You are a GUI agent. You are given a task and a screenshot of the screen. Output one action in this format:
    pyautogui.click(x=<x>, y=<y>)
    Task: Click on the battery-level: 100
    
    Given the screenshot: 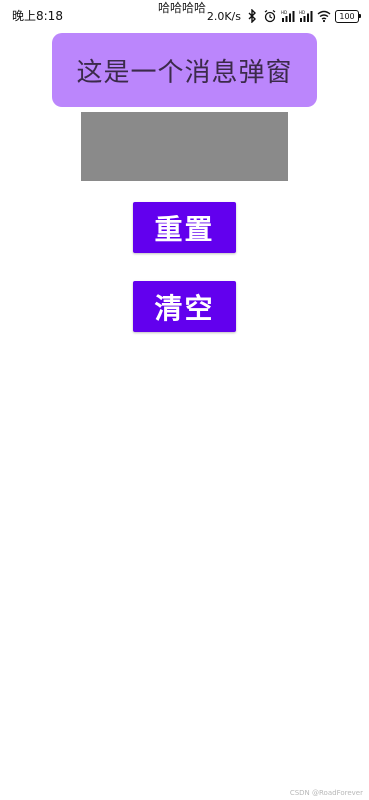 What is the action you would take?
    pyautogui.click(x=347, y=16)
    